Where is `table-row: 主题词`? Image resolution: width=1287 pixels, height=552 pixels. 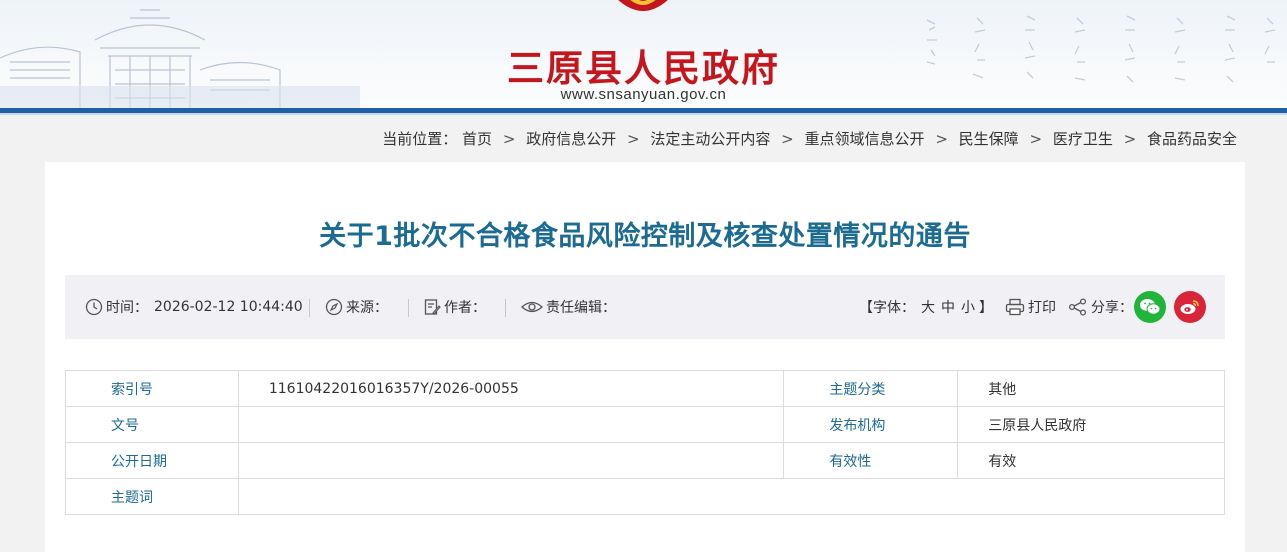
table-row: 主题词 is located at coordinates (645, 496).